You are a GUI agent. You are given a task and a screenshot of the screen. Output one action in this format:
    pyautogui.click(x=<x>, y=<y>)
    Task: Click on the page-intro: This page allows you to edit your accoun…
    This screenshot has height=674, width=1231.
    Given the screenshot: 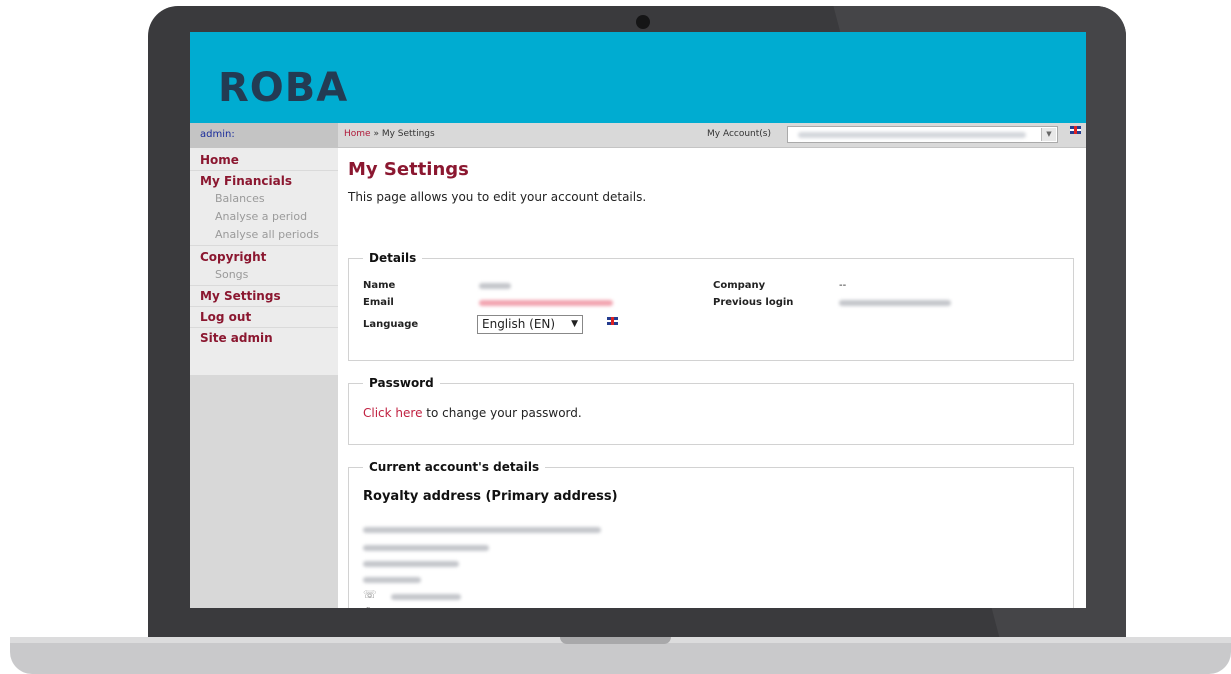 What is the action you would take?
    pyautogui.click(x=497, y=197)
    